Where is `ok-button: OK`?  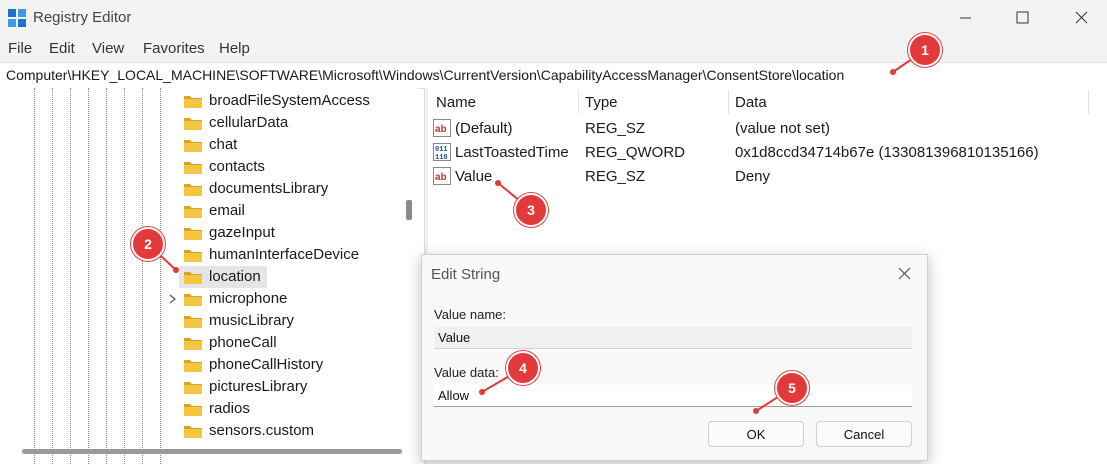 ok-button: OK is located at coordinates (756, 434).